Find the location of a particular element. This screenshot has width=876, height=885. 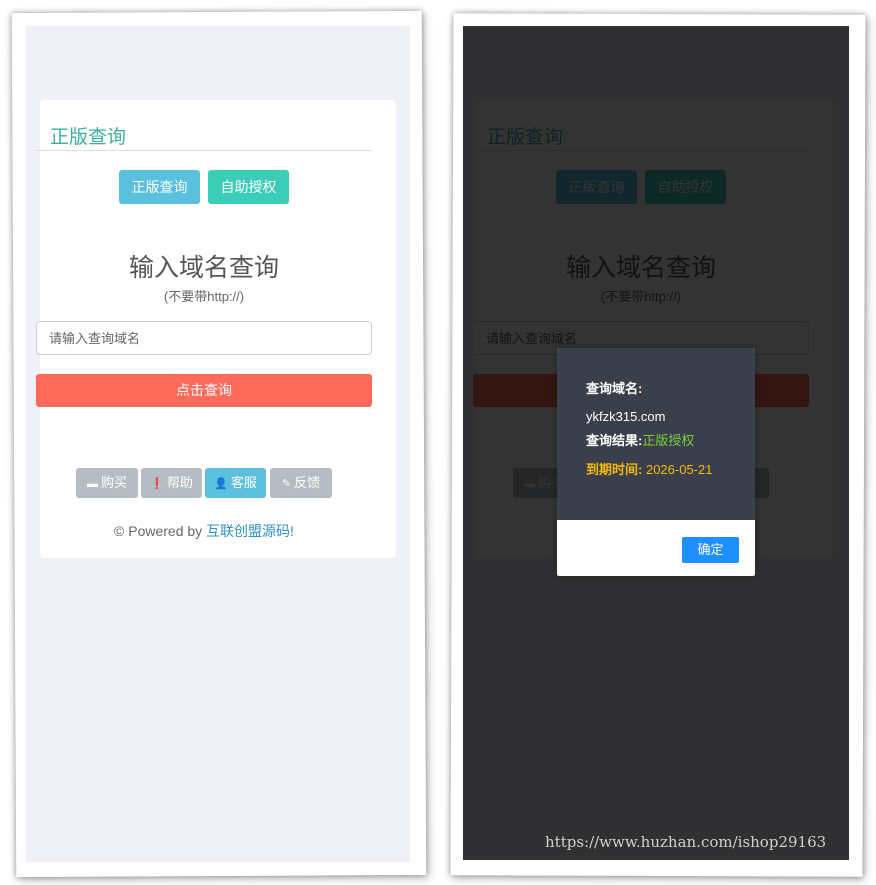

credit-card-icon: ▬ is located at coordinates (92, 484).